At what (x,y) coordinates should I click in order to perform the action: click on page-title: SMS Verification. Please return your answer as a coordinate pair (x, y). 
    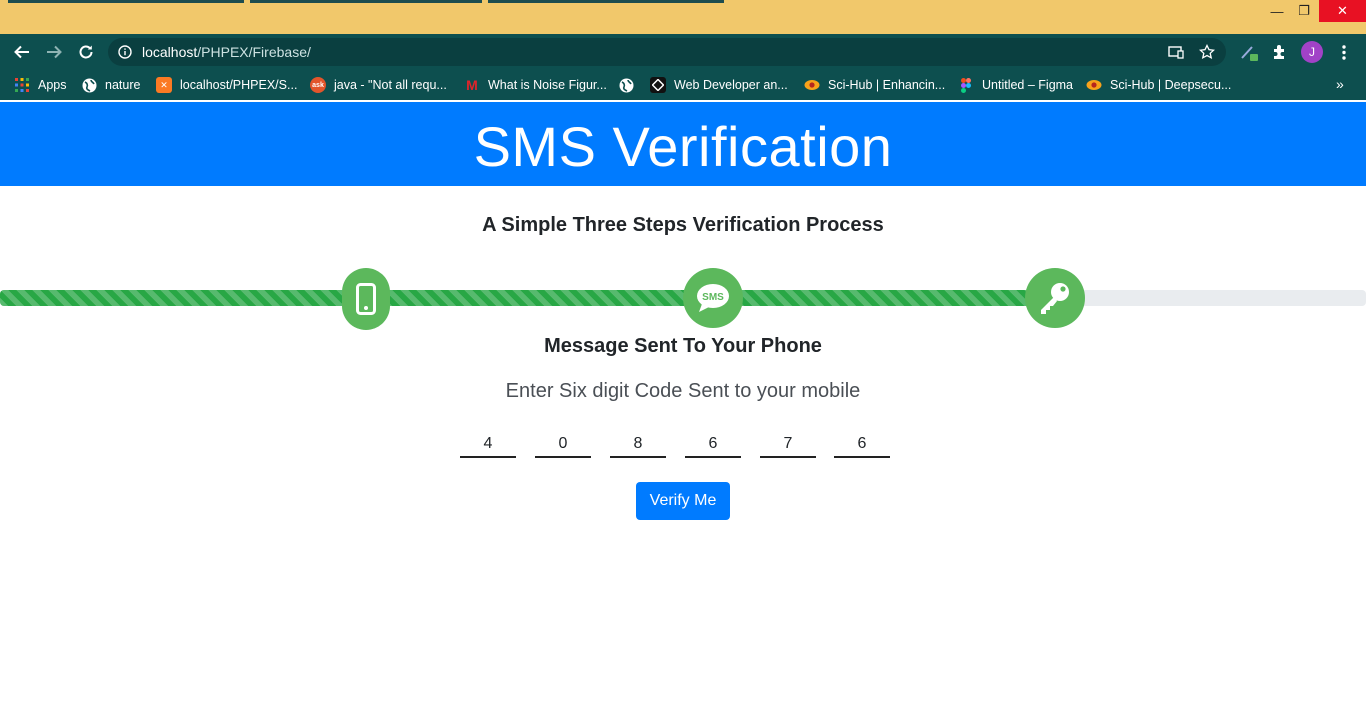
    Looking at the image, I should click on (683, 146).